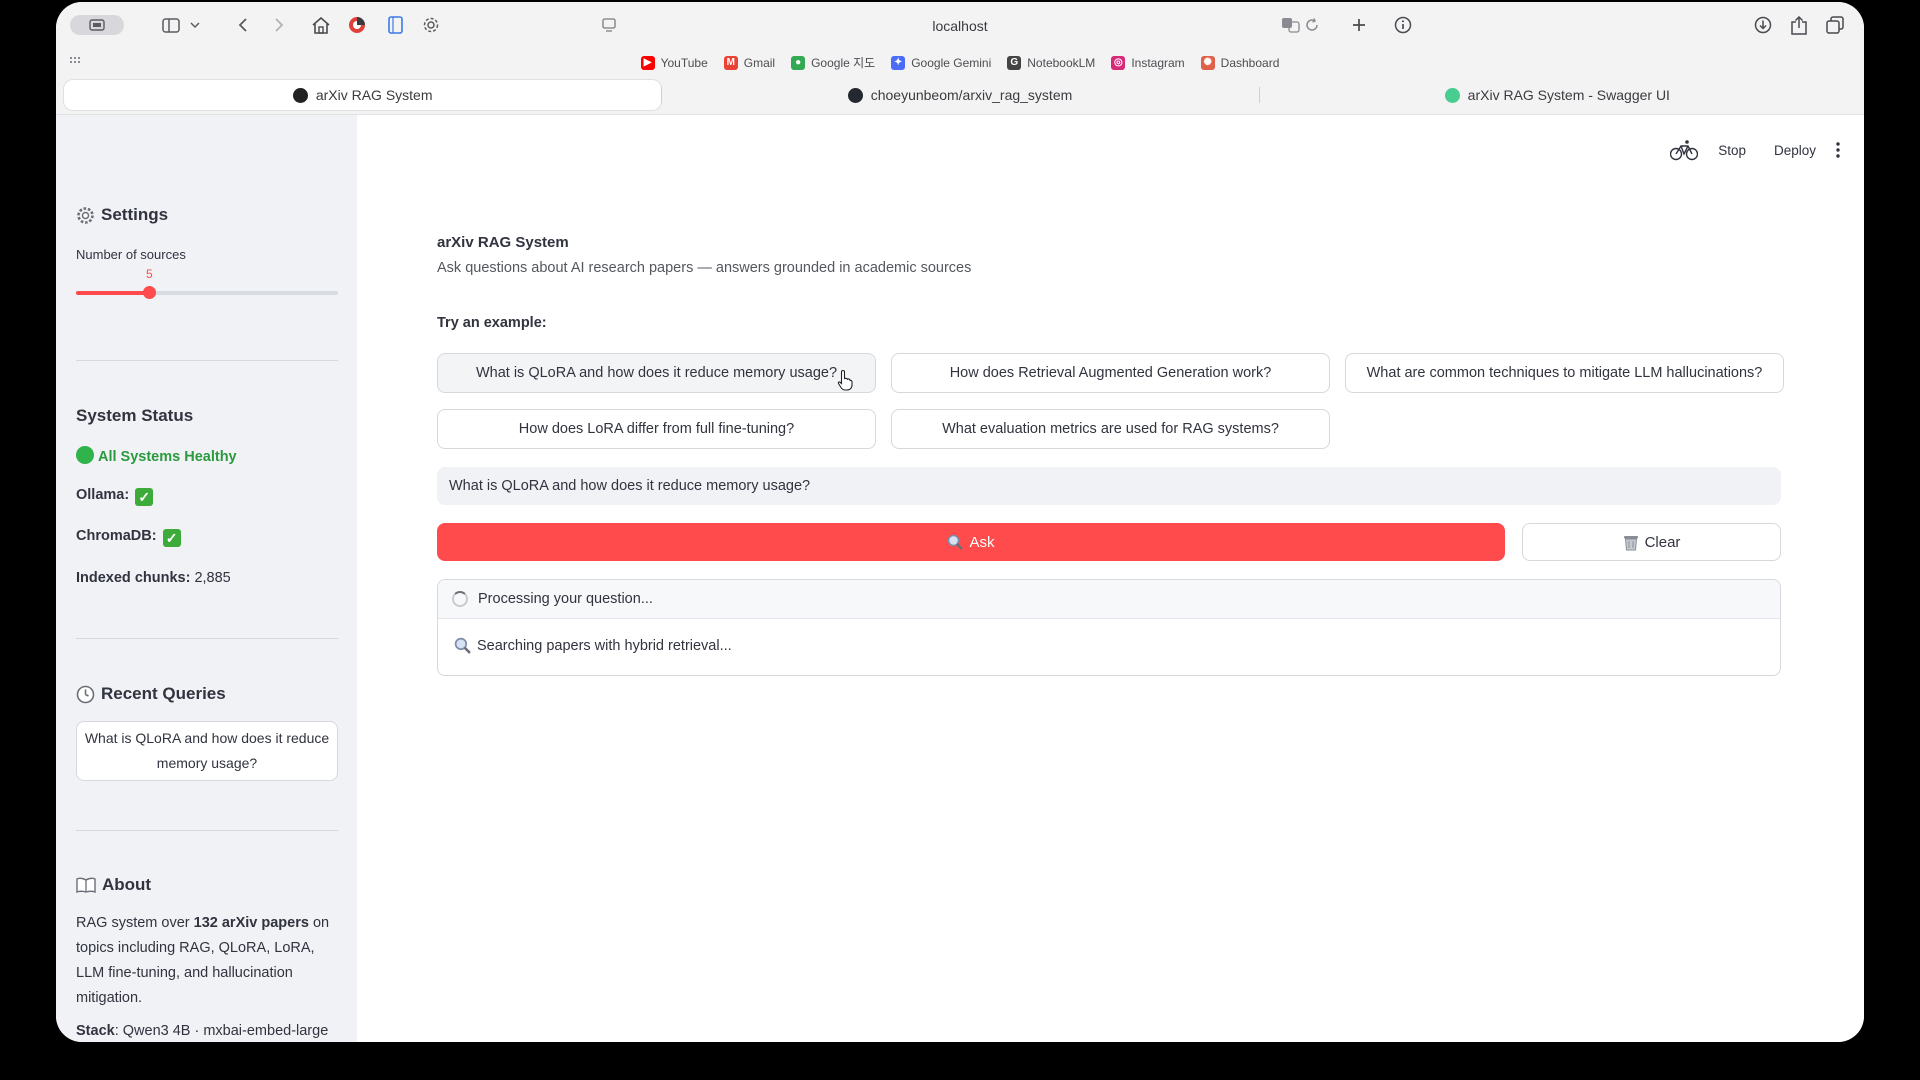 Image resolution: width=1920 pixels, height=1080 pixels. I want to click on bookmark-item: ✦ Google Gemini, so click(941, 62).